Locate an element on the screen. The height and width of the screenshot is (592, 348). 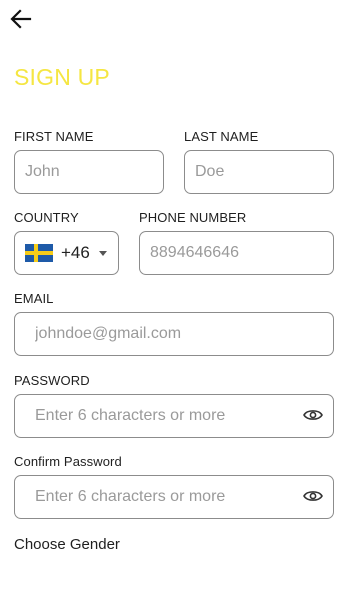
first-name-field is located at coordinates (89, 172).